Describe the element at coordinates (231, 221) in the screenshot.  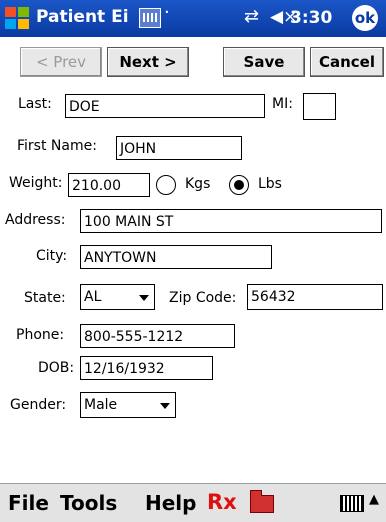
I see `address-field: 100 MAIN ST` at that location.